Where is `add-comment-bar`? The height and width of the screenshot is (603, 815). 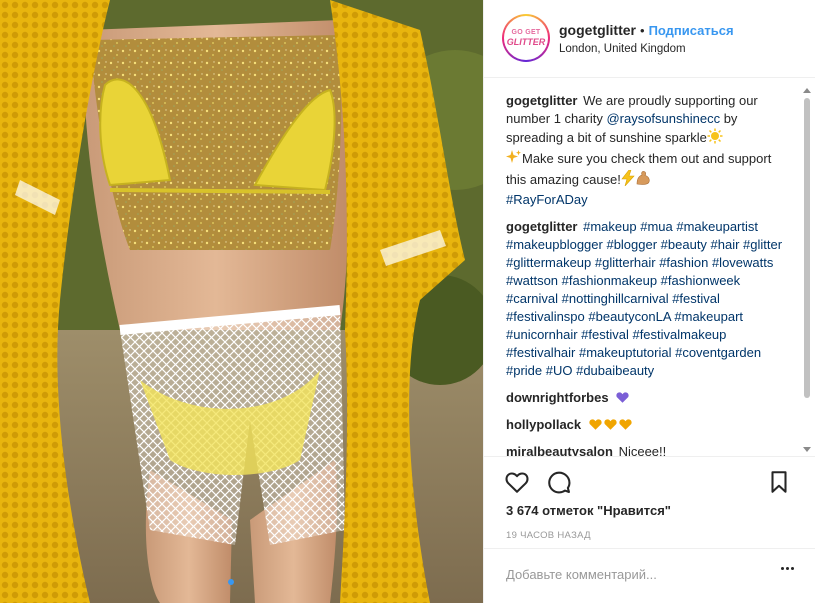 add-comment-bar is located at coordinates (649, 575).